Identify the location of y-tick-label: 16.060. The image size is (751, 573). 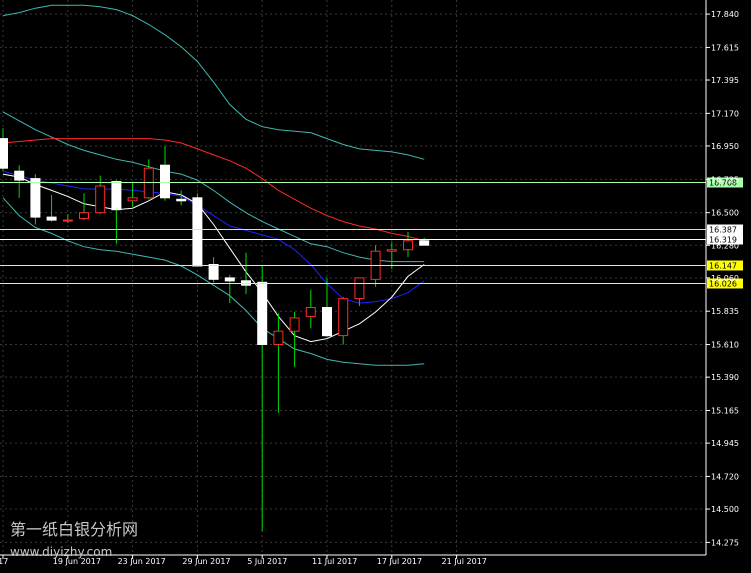
(725, 278).